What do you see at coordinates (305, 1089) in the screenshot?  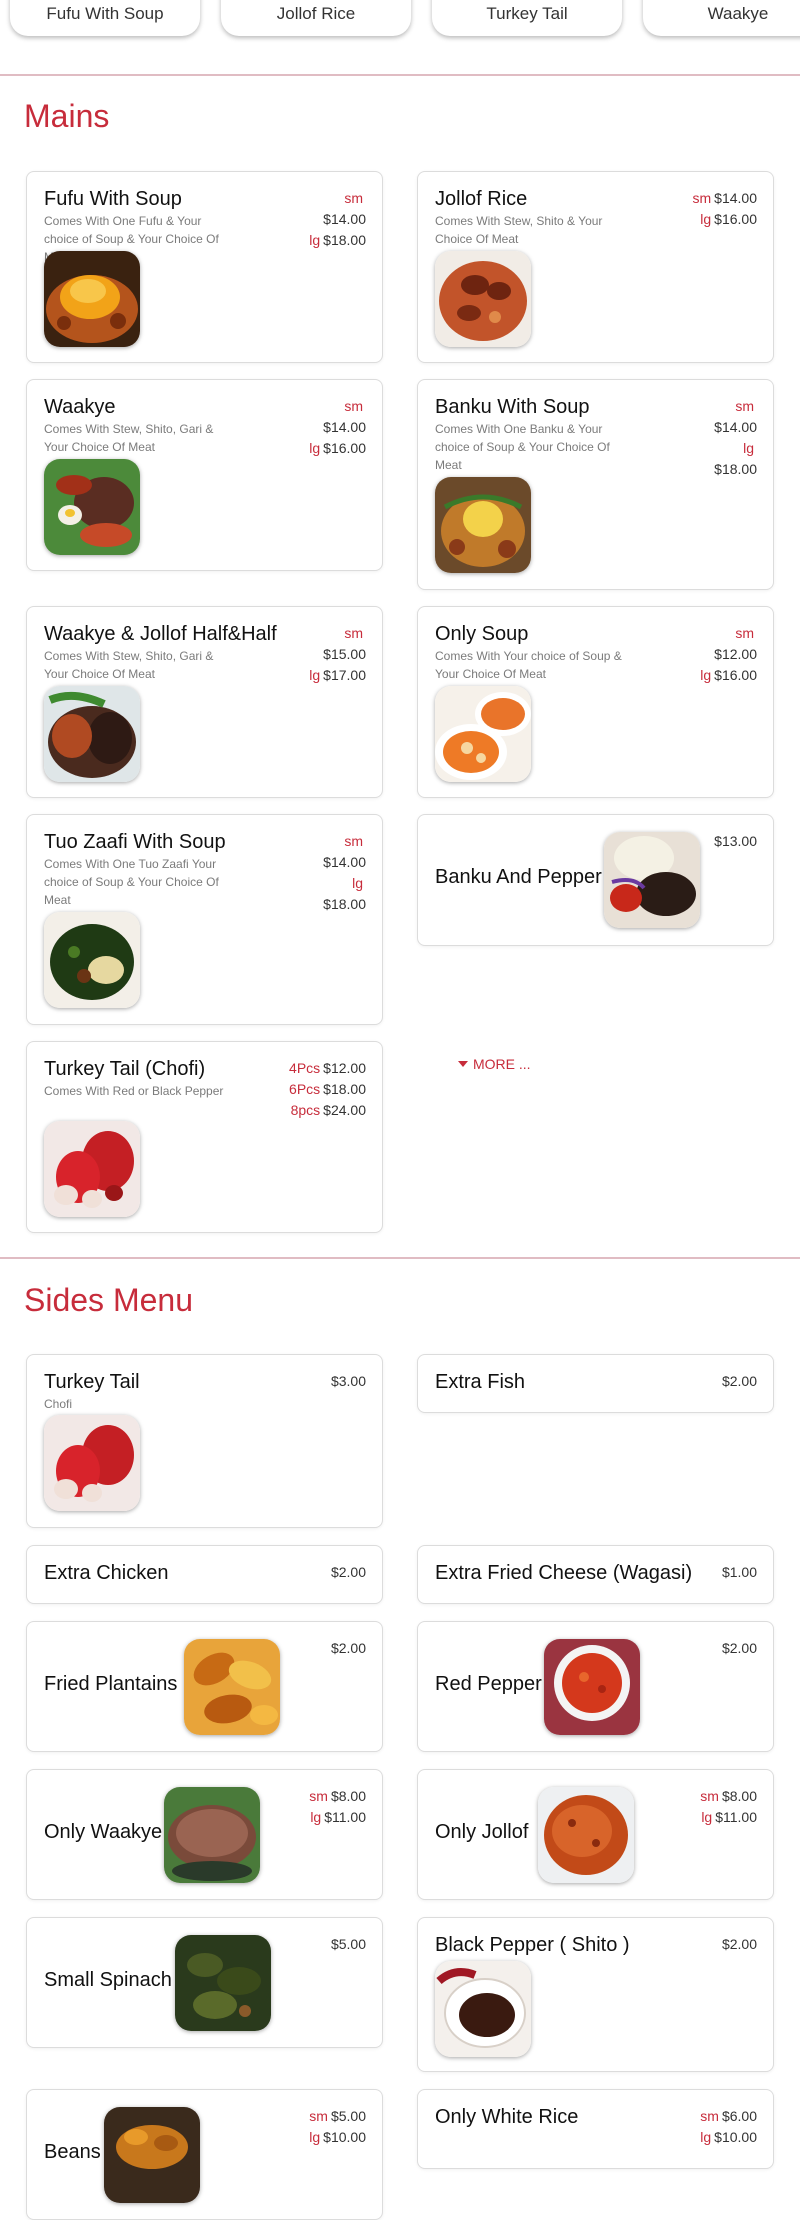 I see `size-label: 6Pcs` at bounding box center [305, 1089].